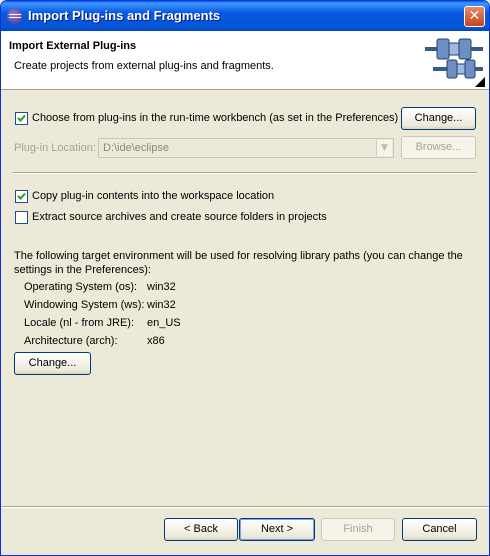 The width and height of the screenshot is (490, 556). Describe the element at coordinates (245, 507) in the screenshot. I see `footer-separator` at that location.